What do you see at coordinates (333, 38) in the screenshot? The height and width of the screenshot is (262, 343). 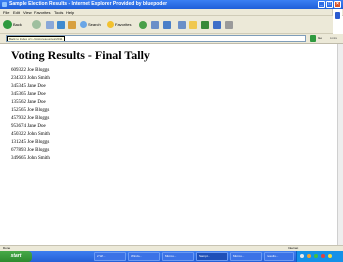 I see `links-button: Links` at bounding box center [333, 38].